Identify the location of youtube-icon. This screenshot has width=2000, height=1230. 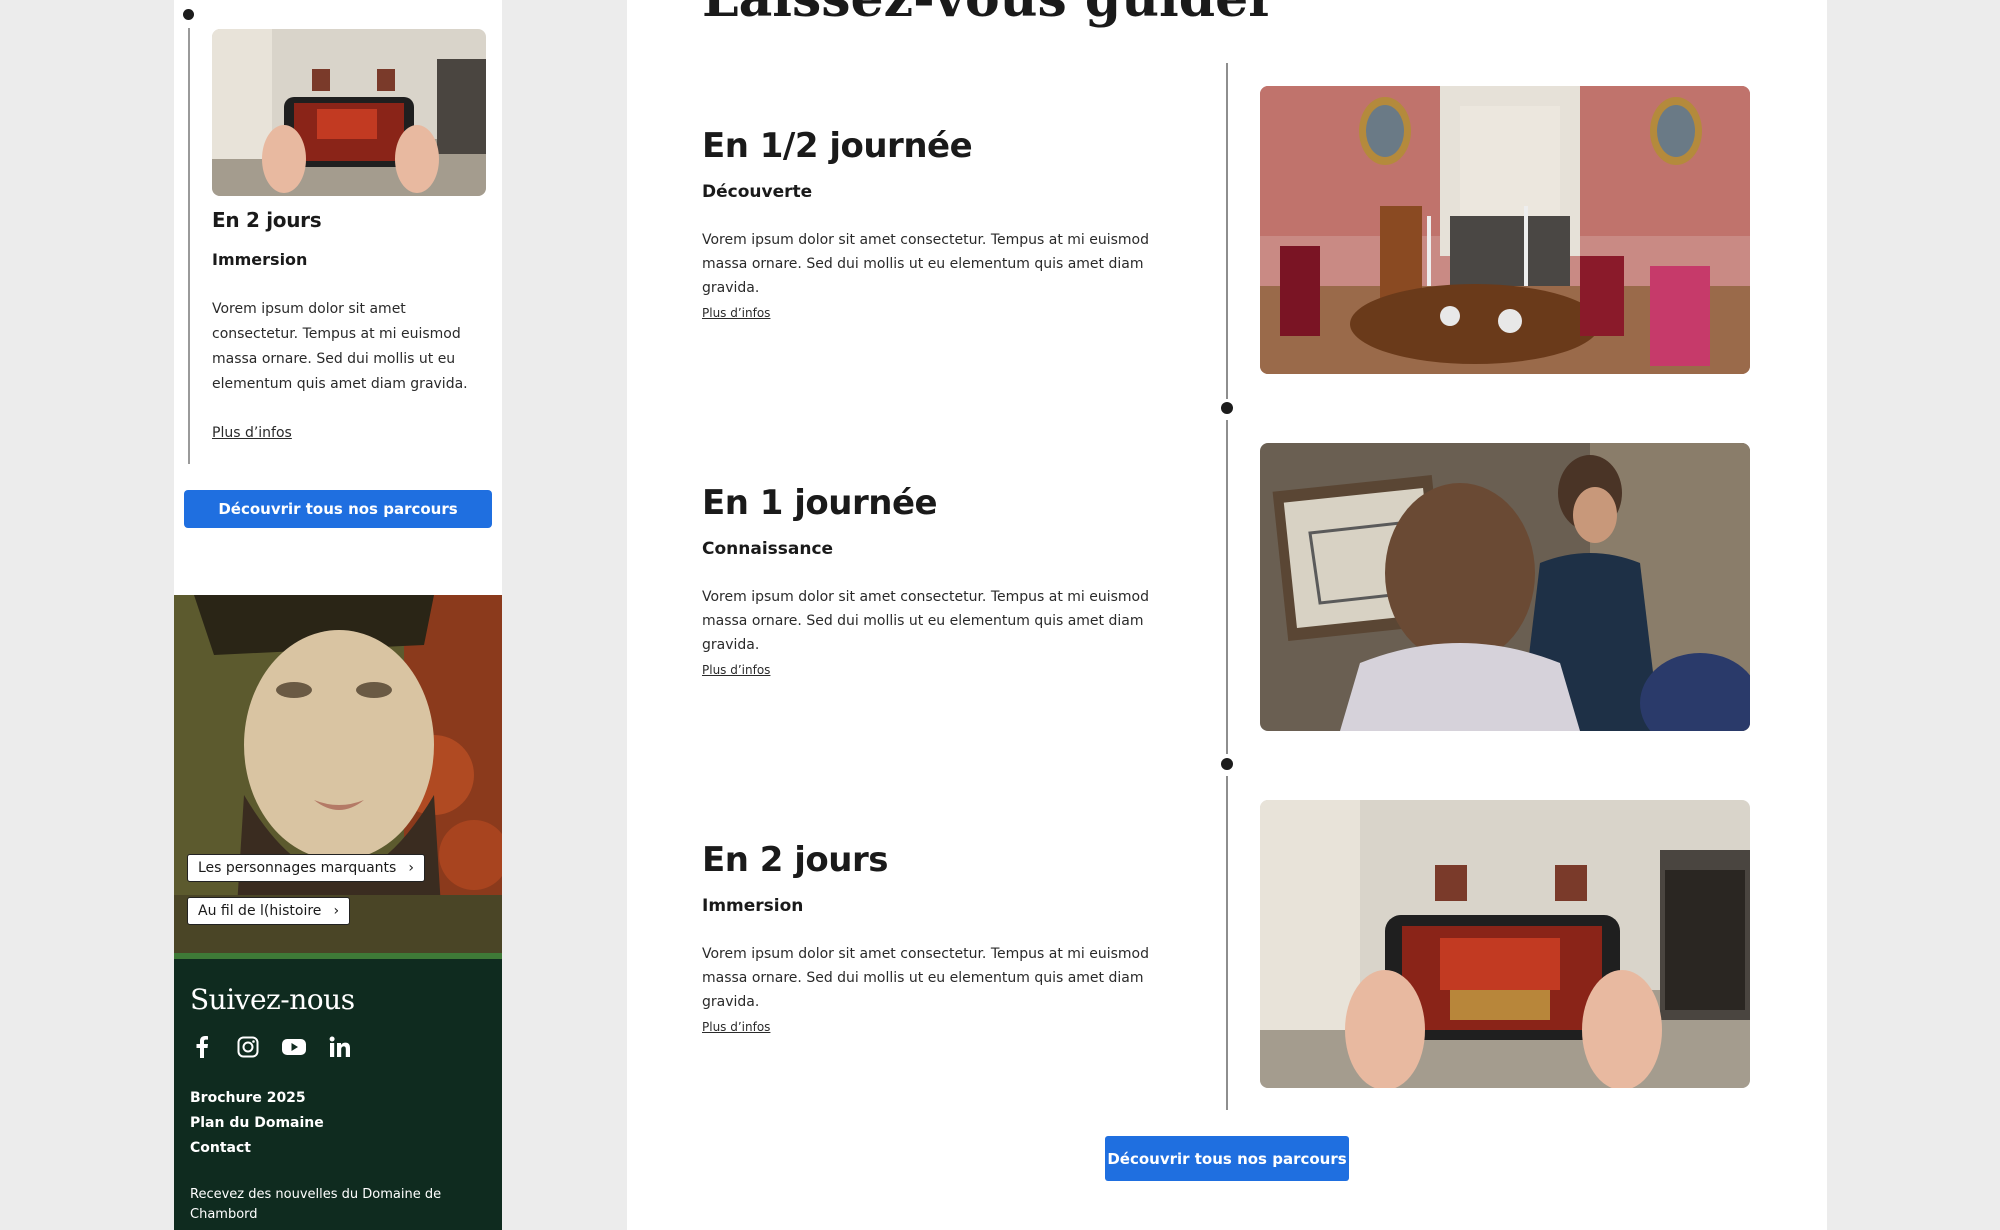
(294, 1047).